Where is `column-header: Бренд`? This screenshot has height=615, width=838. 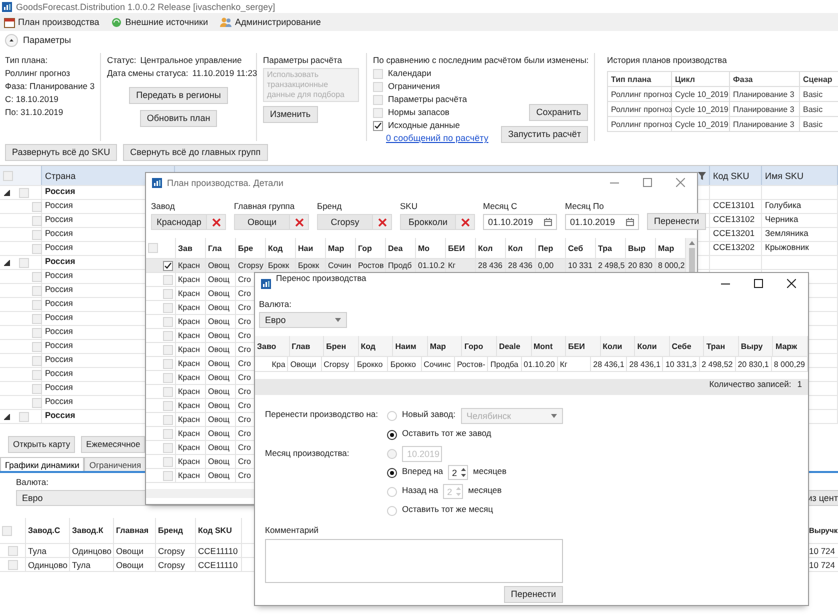 column-header: Бренд is located at coordinates (176, 530).